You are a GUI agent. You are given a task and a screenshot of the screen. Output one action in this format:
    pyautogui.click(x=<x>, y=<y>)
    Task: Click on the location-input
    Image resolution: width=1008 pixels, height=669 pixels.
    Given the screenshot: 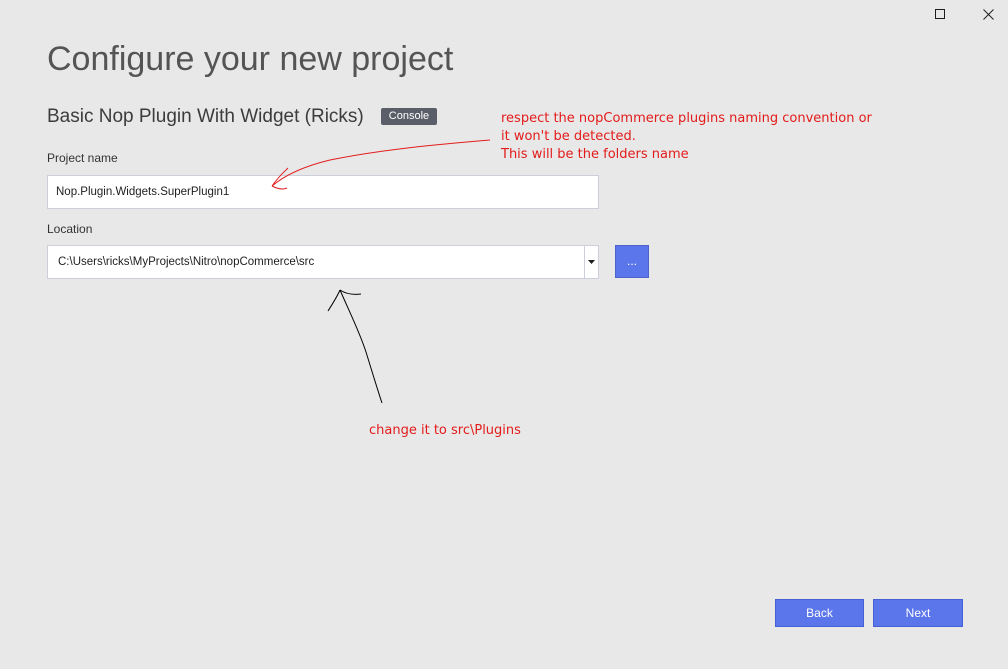 What is the action you would take?
    pyautogui.click(x=316, y=262)
    